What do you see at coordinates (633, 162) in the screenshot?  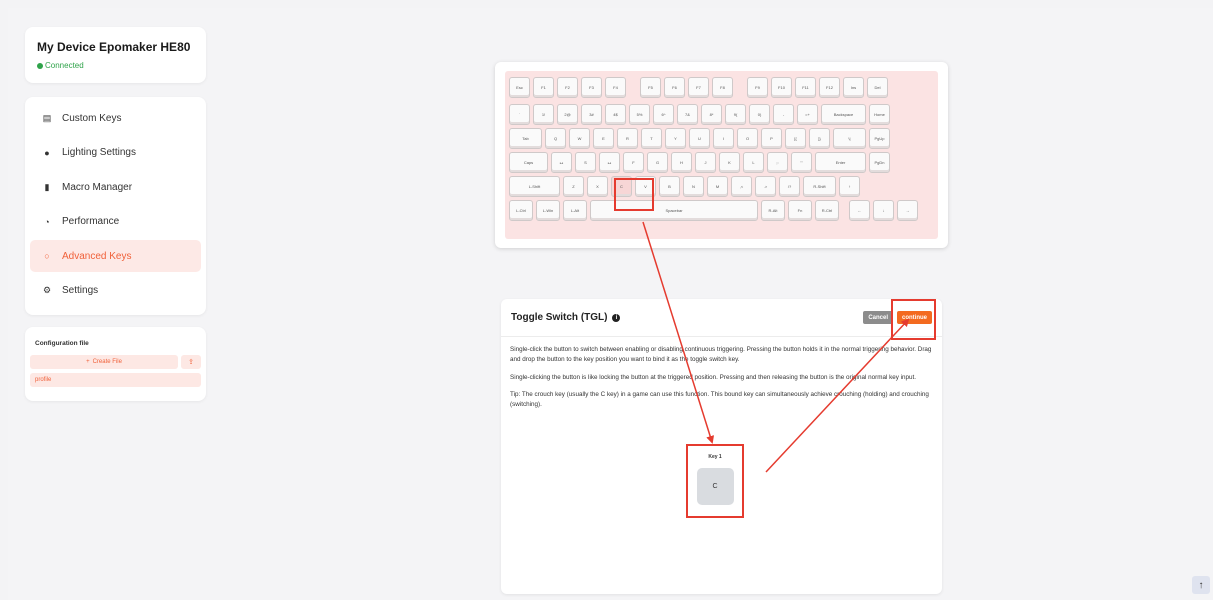 I see `key-f: F` at bounding box center [633, 162].